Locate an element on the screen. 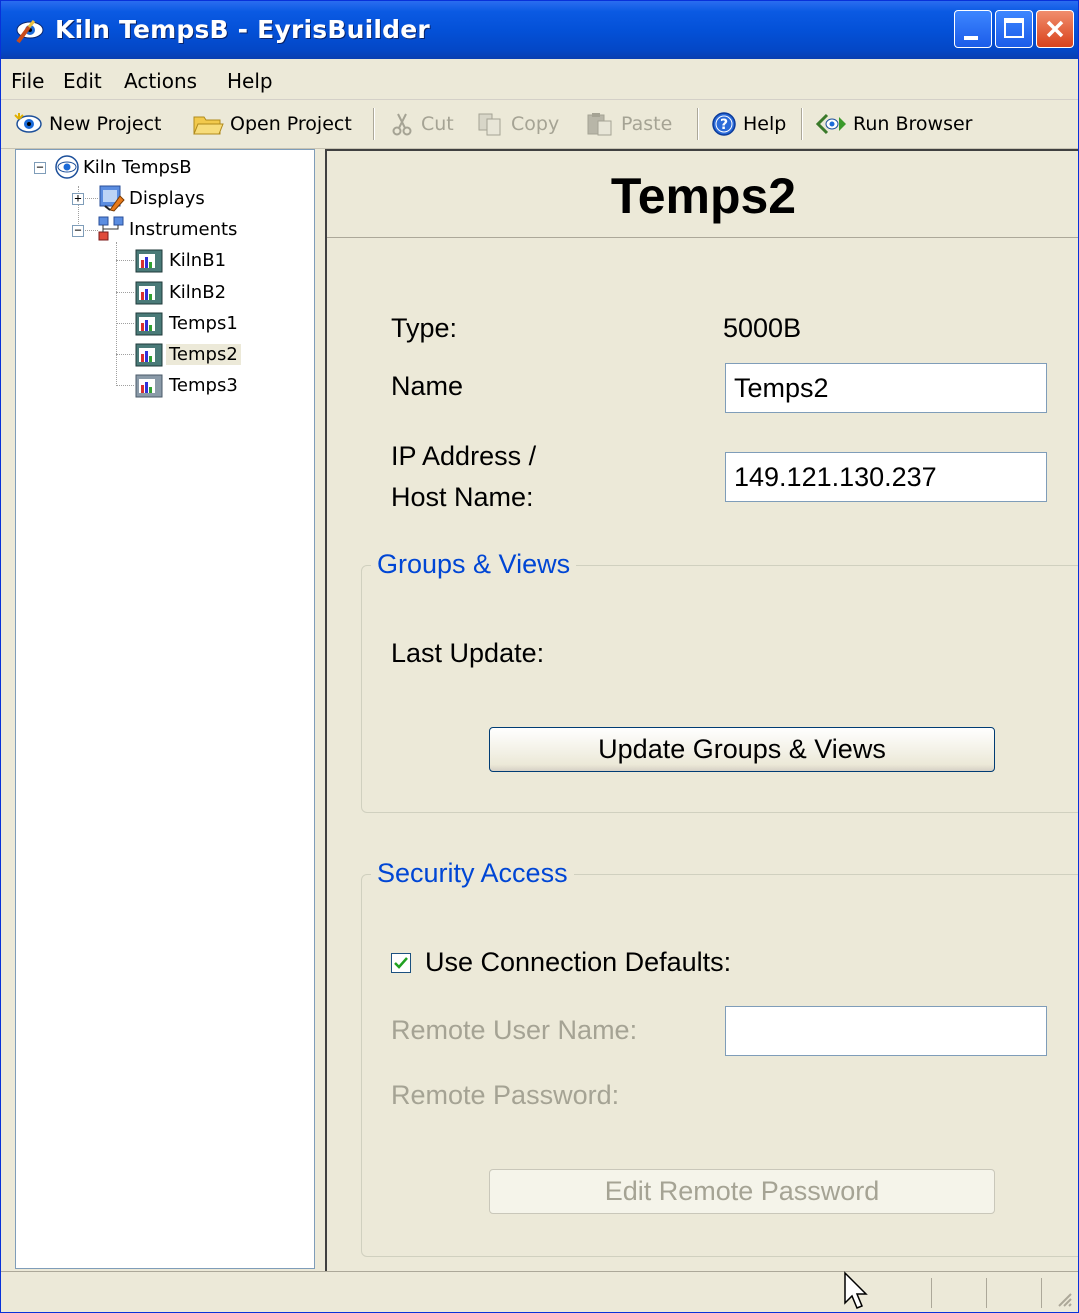  copy-button: Copy is located at coordinates (518, 124).